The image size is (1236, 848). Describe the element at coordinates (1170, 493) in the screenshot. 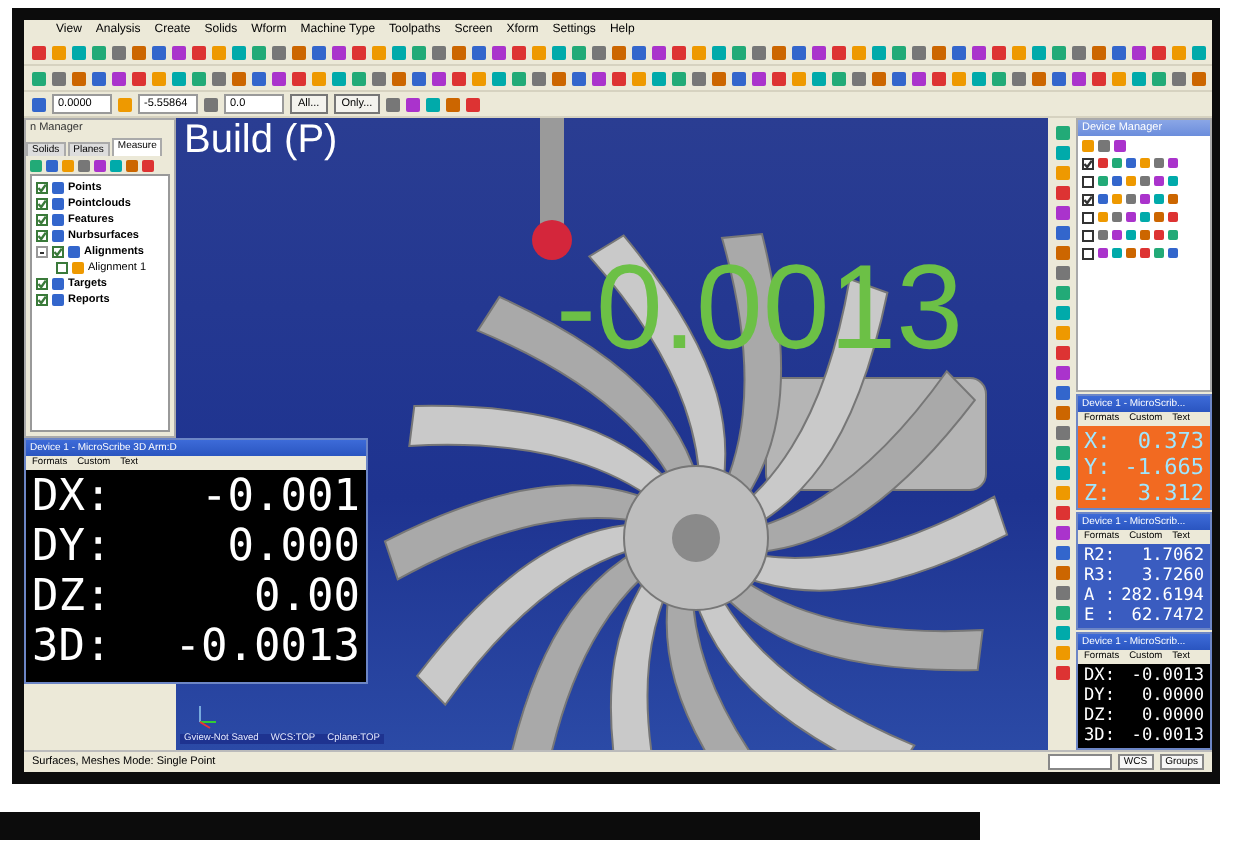

I see `axis-value: 3.312` at that location.